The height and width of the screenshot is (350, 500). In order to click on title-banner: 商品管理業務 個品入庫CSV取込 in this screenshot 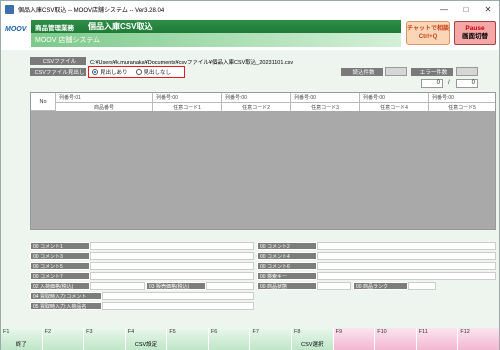, I will do `click(216, 26)`.